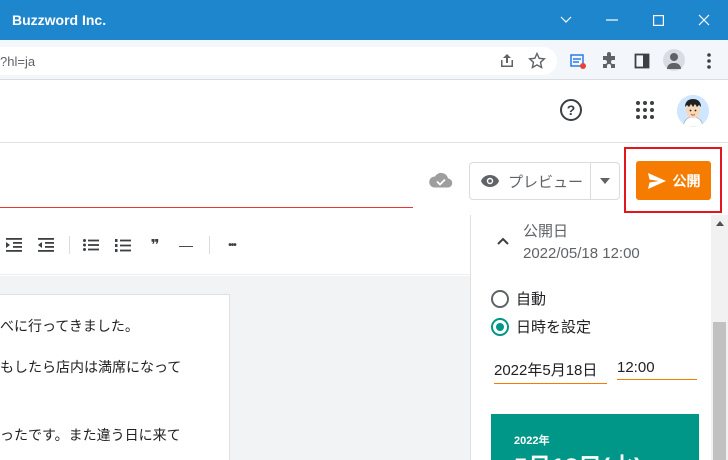 This screenshot has height=460, width=728. I want to click on chevron-down-icon, so click(566, 20).